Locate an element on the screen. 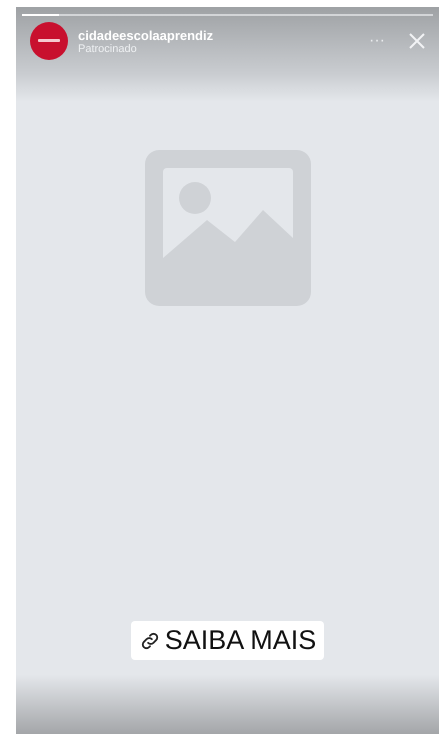 The height and width of the screenshot is (734, 439). learn-more-button: SAIBA MAIS is located at coordinates (227, 640).